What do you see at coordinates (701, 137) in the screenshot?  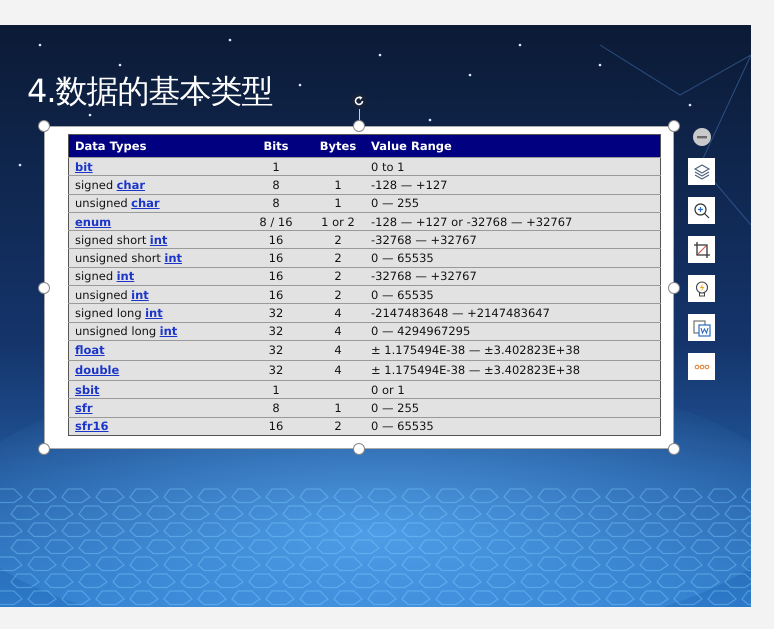 I see `collapse-icon` at bounding box center [701, 137].